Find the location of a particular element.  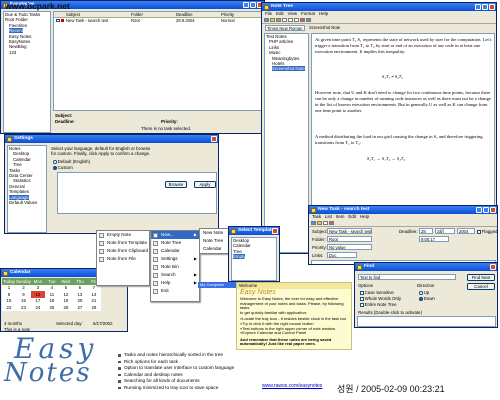

find-icon is located at coordinates (308, 20).